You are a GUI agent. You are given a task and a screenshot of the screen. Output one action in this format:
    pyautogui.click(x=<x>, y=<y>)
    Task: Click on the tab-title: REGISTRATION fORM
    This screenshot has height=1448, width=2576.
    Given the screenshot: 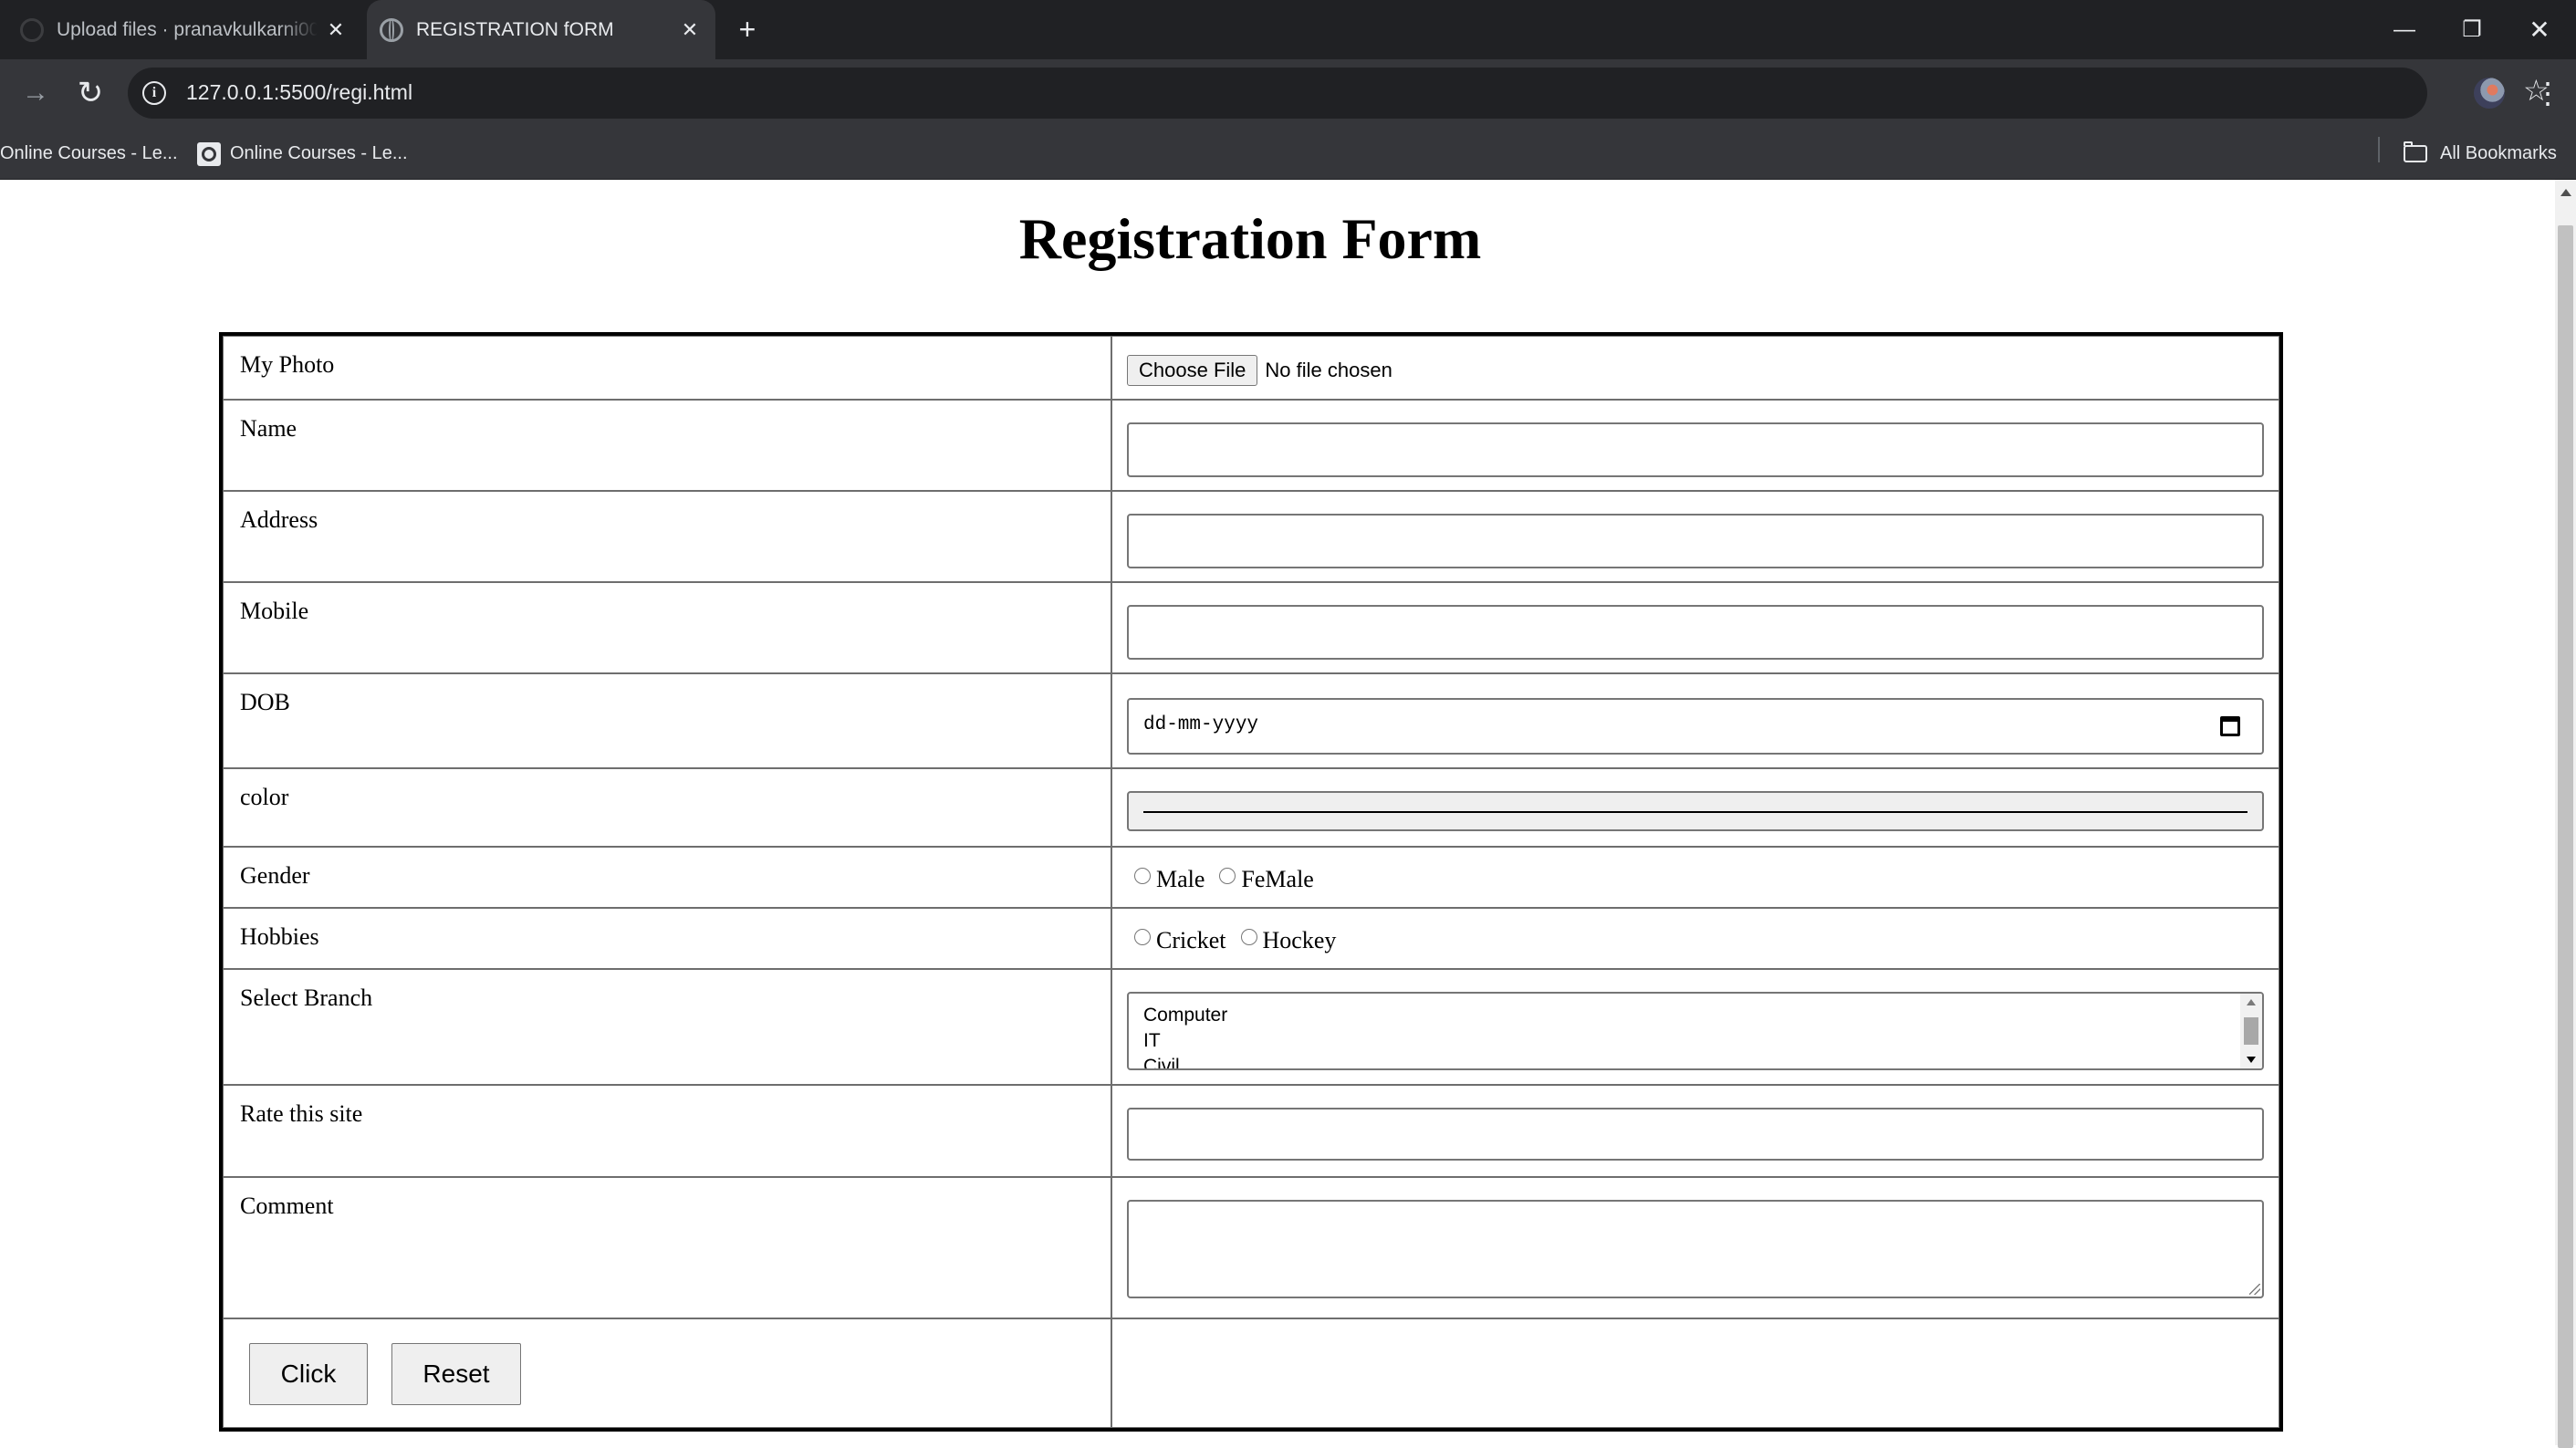 What is the action you would take?
    pyautogui.click(x=515, y=29)
    